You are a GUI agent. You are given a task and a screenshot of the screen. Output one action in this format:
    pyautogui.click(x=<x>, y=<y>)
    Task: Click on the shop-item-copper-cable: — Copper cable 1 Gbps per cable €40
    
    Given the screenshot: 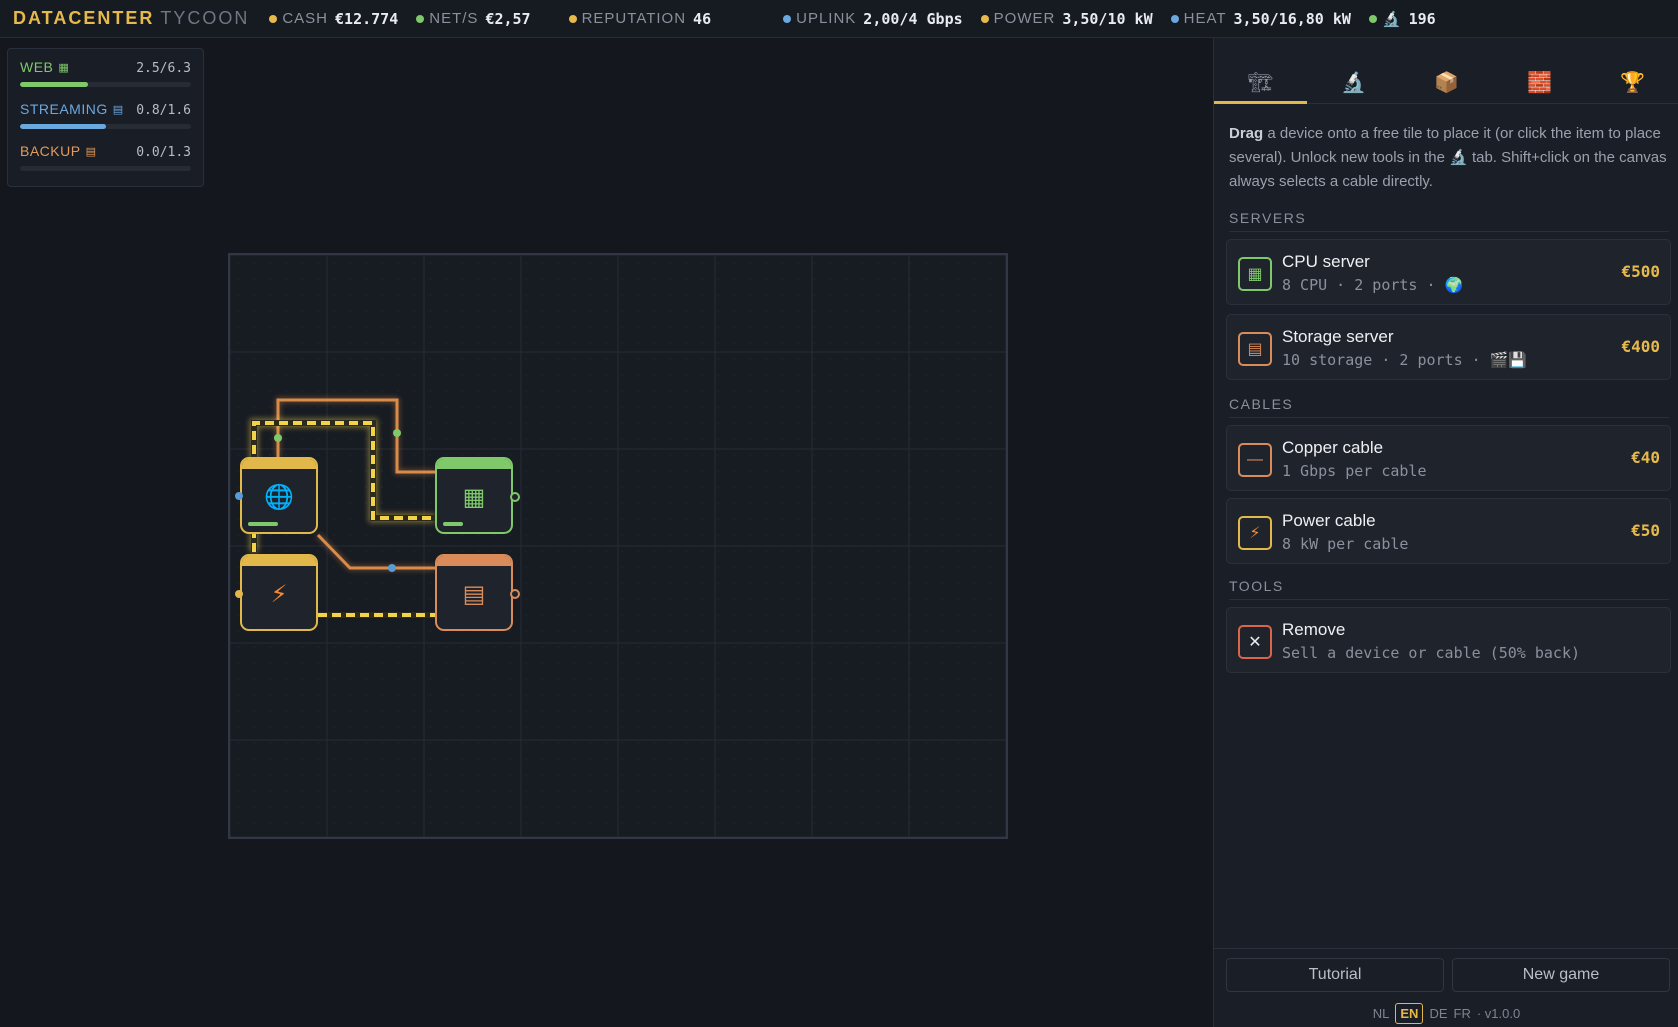 What is the action you would take?
    pyautogui.click(x=1448, y=458)
    